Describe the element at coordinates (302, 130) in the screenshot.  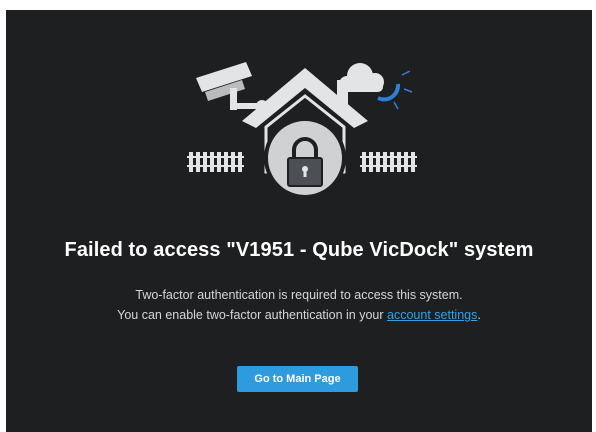
I see `security-illustration` at that location.